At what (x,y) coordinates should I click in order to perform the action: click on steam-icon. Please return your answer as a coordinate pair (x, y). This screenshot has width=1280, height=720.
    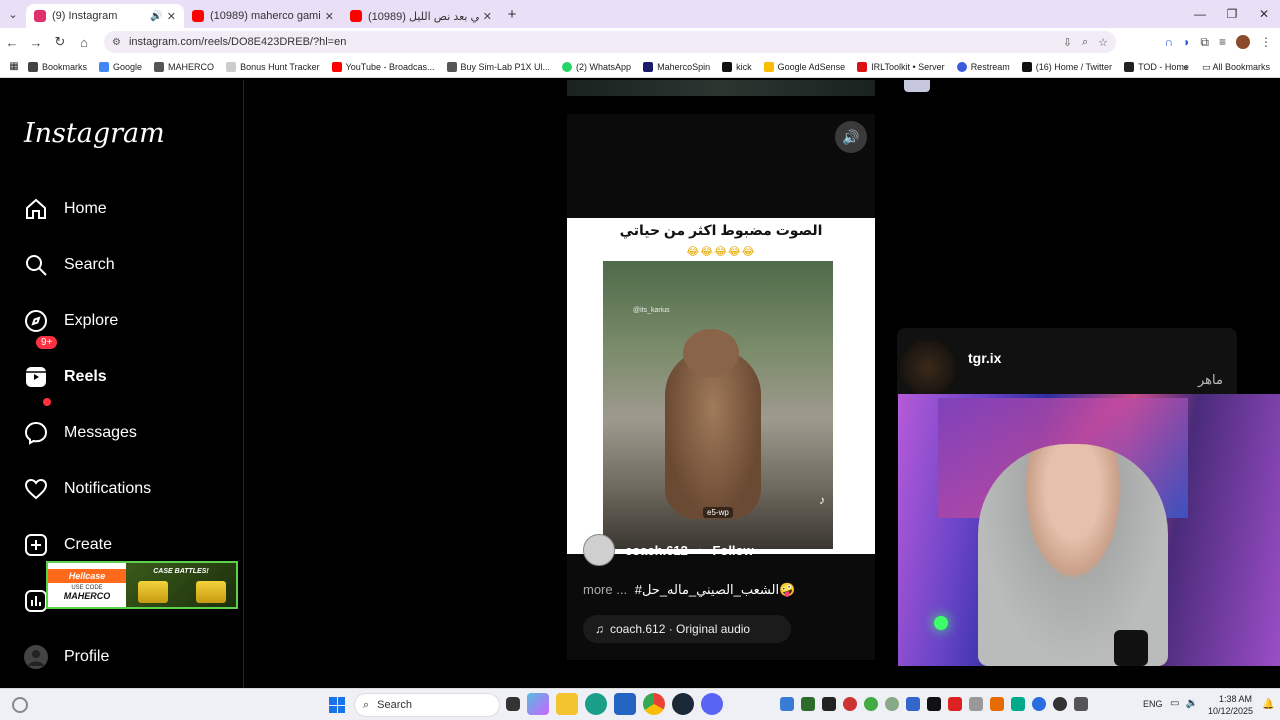
    Looking at the image, I should click on (683, 704).